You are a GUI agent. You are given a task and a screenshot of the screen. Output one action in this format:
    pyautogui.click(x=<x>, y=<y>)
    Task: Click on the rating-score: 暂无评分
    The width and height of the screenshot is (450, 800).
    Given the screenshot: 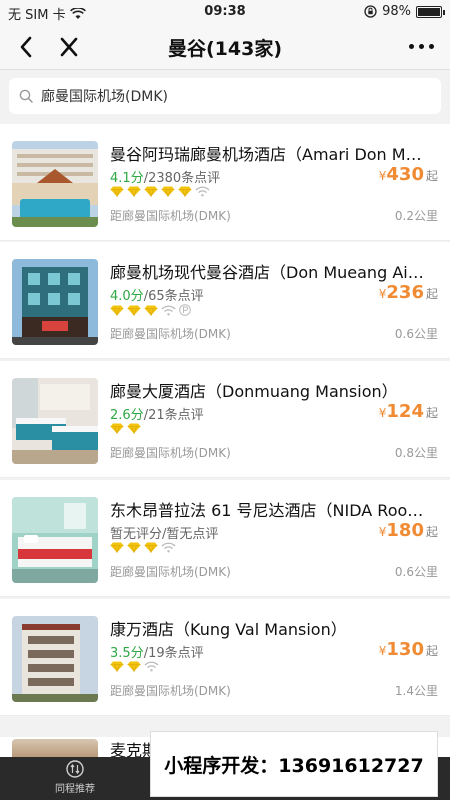 What is the action you would take?
    pyautogui.click(x=136, y=534)
    